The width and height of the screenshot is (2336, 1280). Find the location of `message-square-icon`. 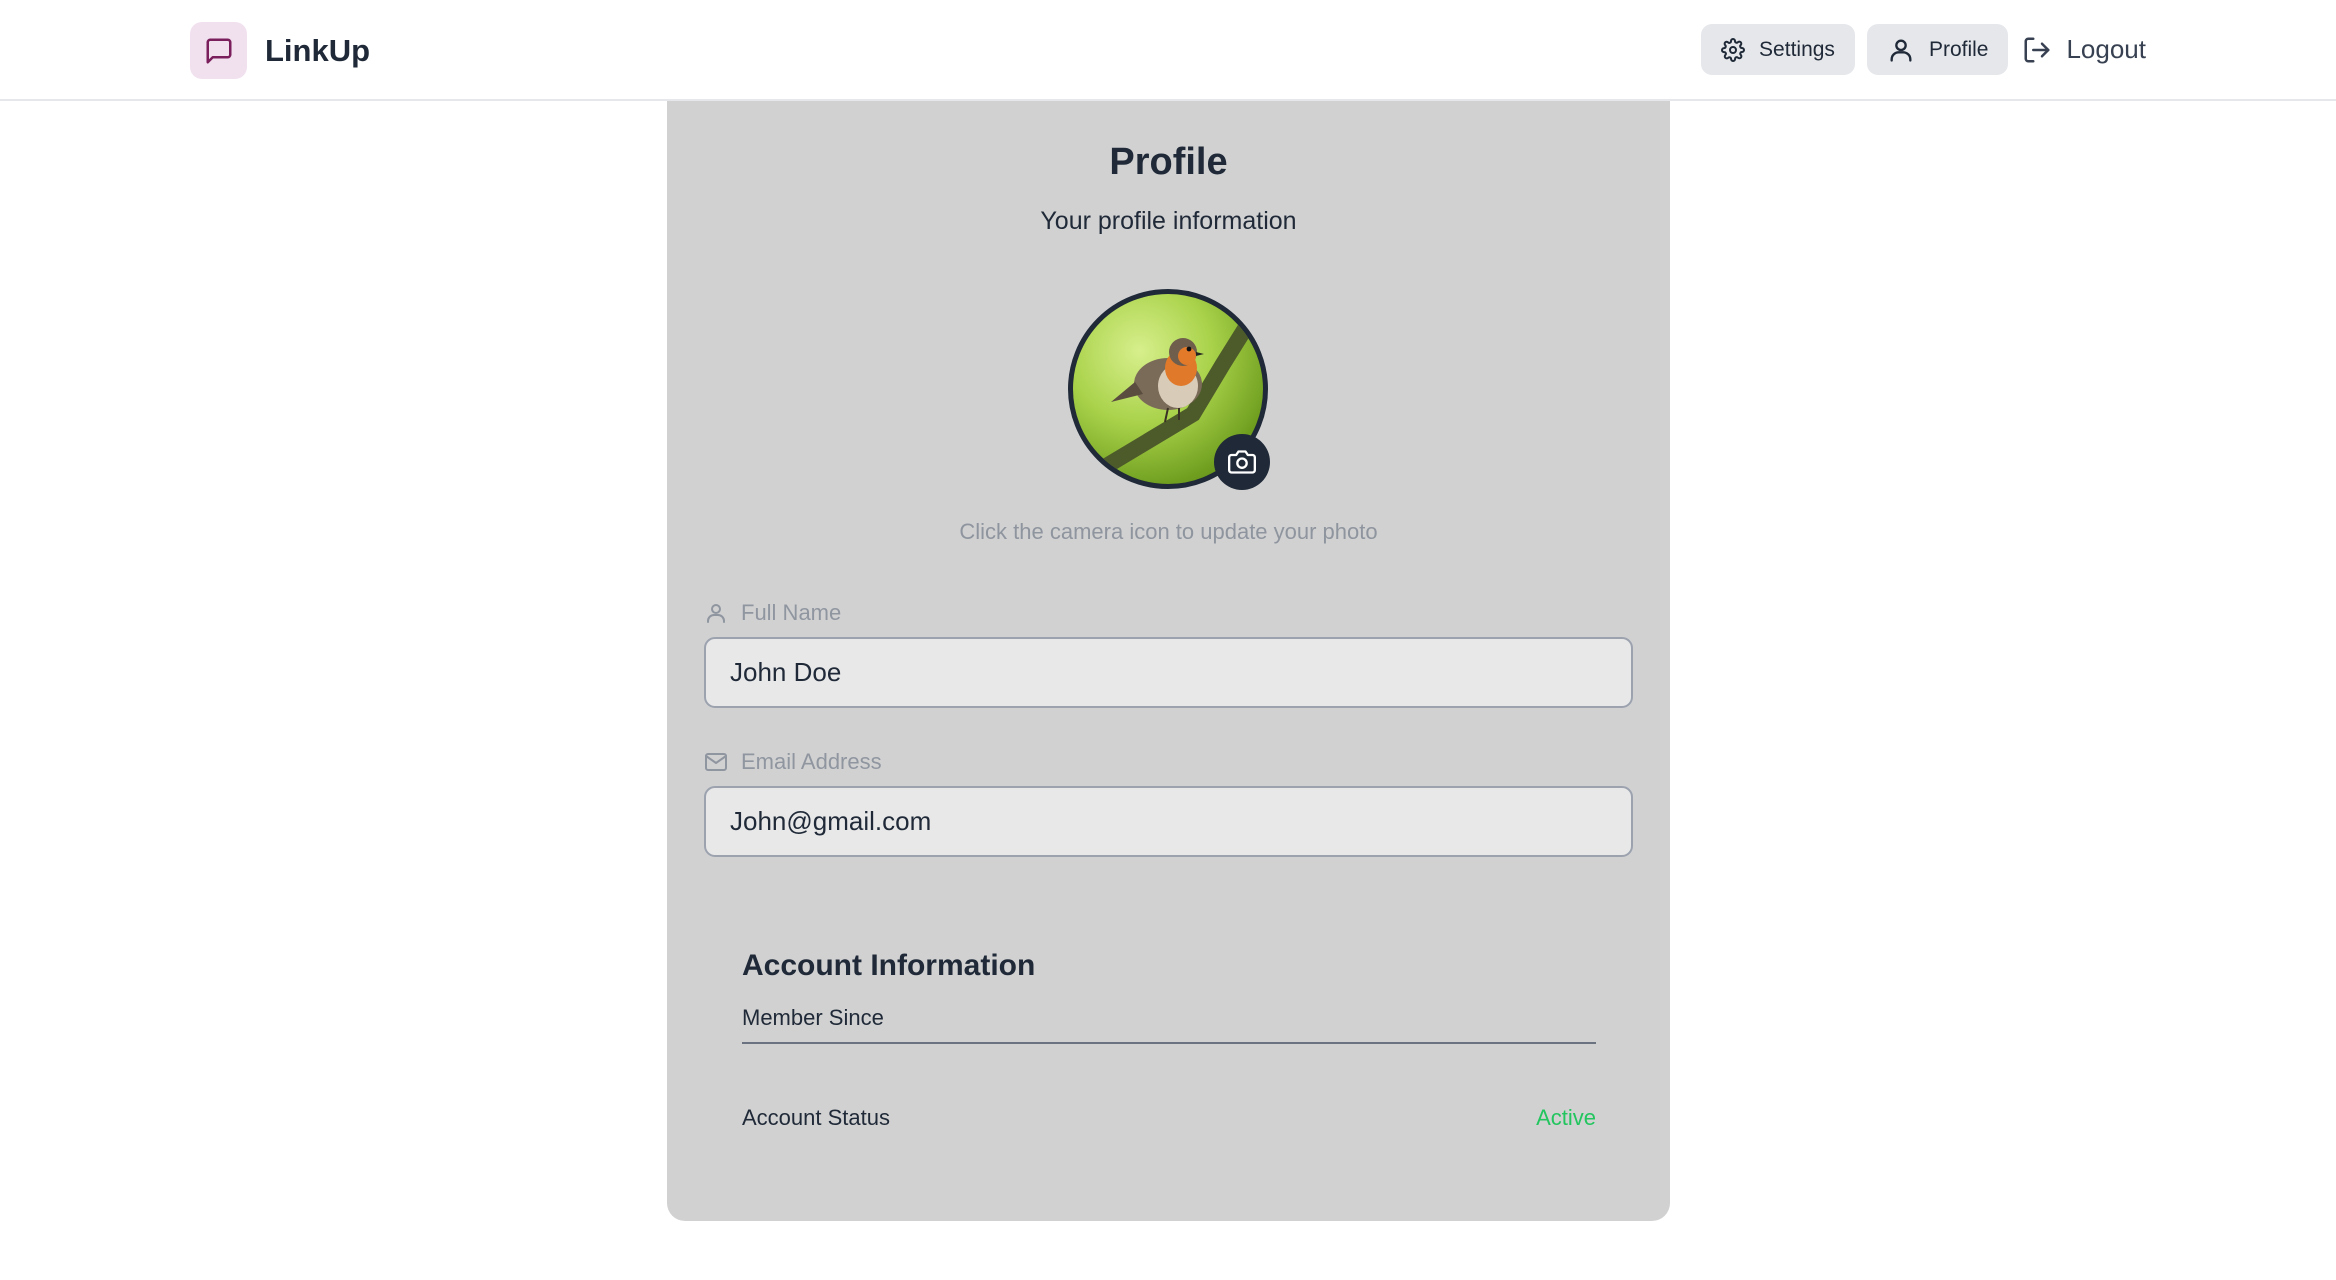

message-square-icon is located at coordinates (218, 50).